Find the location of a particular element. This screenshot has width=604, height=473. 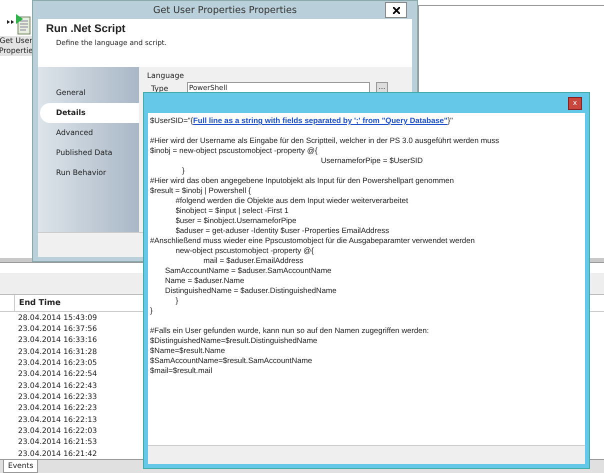

window-title: Get User Properties Properties is located at coordinates (225, 10).